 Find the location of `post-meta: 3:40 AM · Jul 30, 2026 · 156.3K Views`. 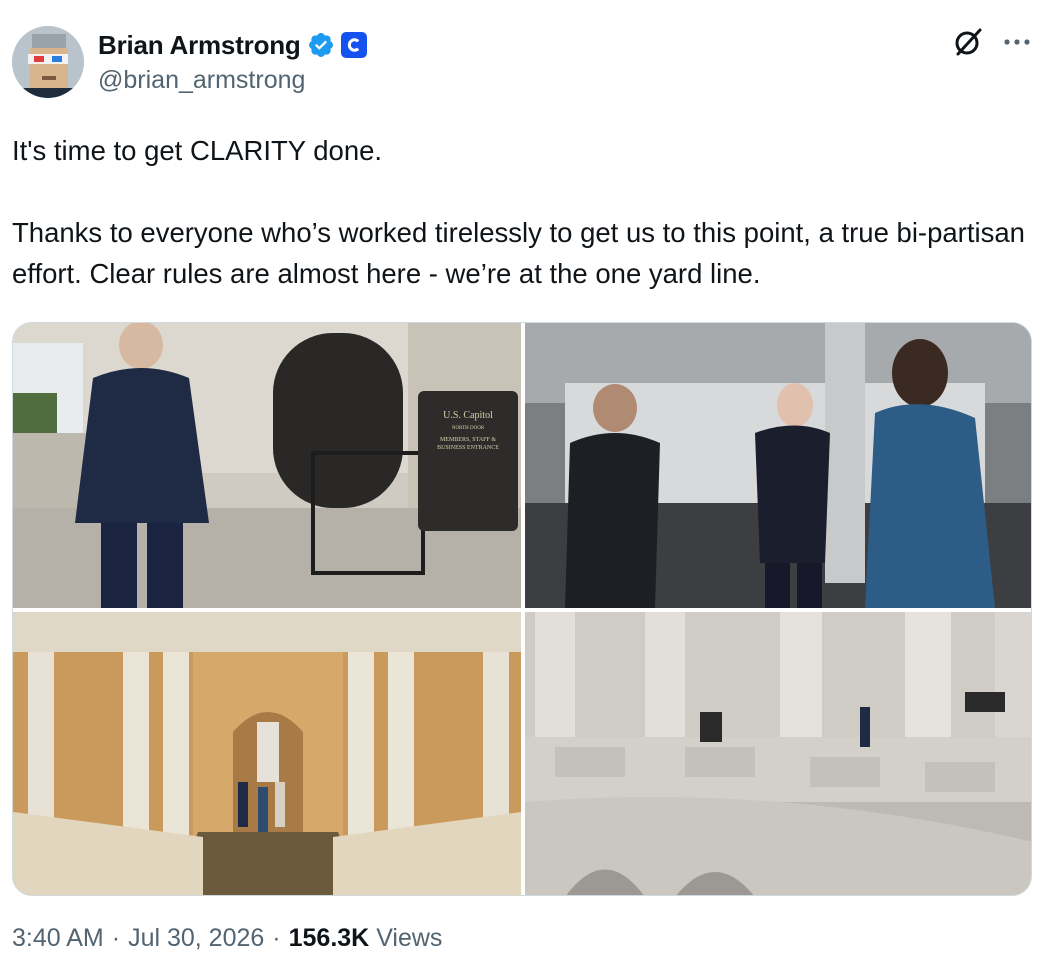

post-meta: 3:40 AM · Jul 30, 2026 · 156.3K Views is located at coordinates (227, 938).